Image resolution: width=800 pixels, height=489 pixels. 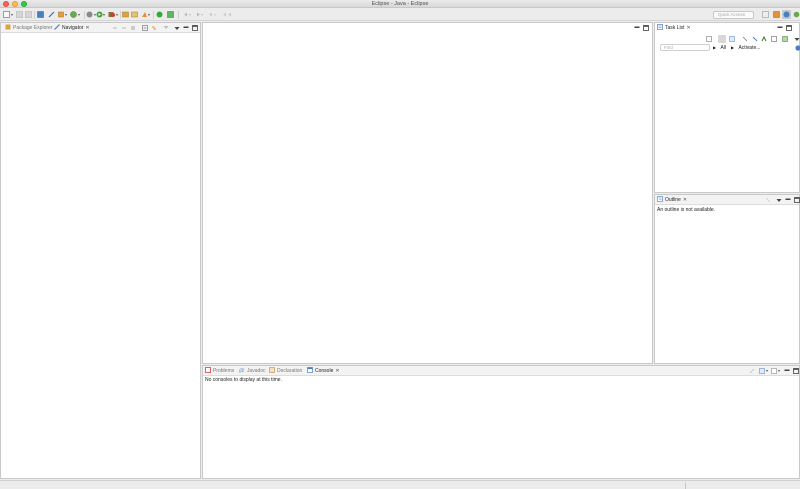 I want to click on javadoc-icon: @, so click(x=242, y=370).